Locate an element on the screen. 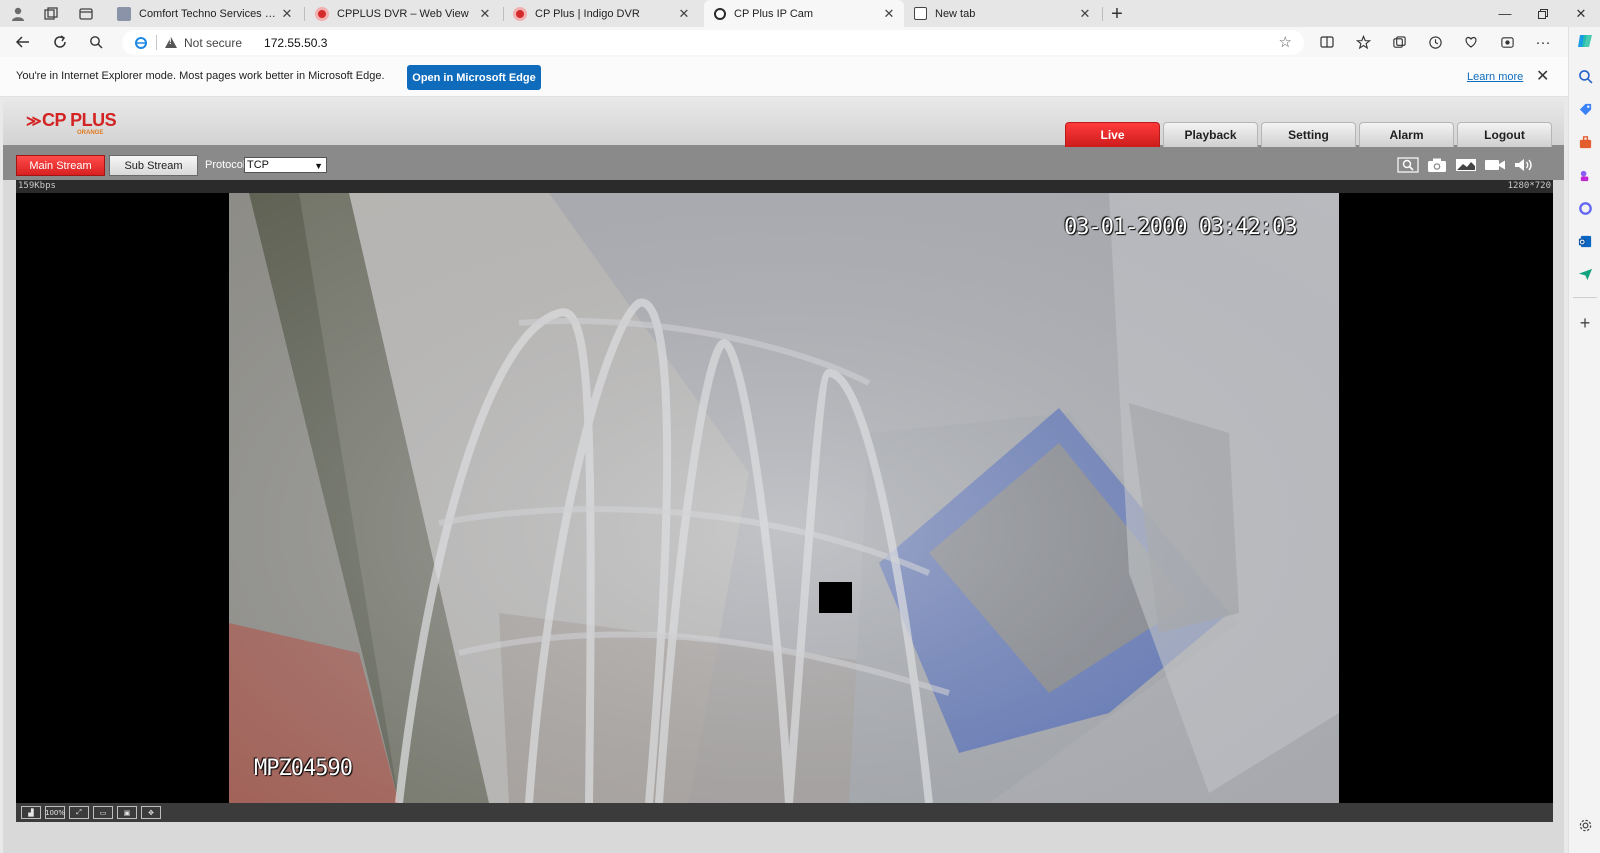 This screenshot has height=853, width=1600. tab-separator is located at coordinates (1102, 14).